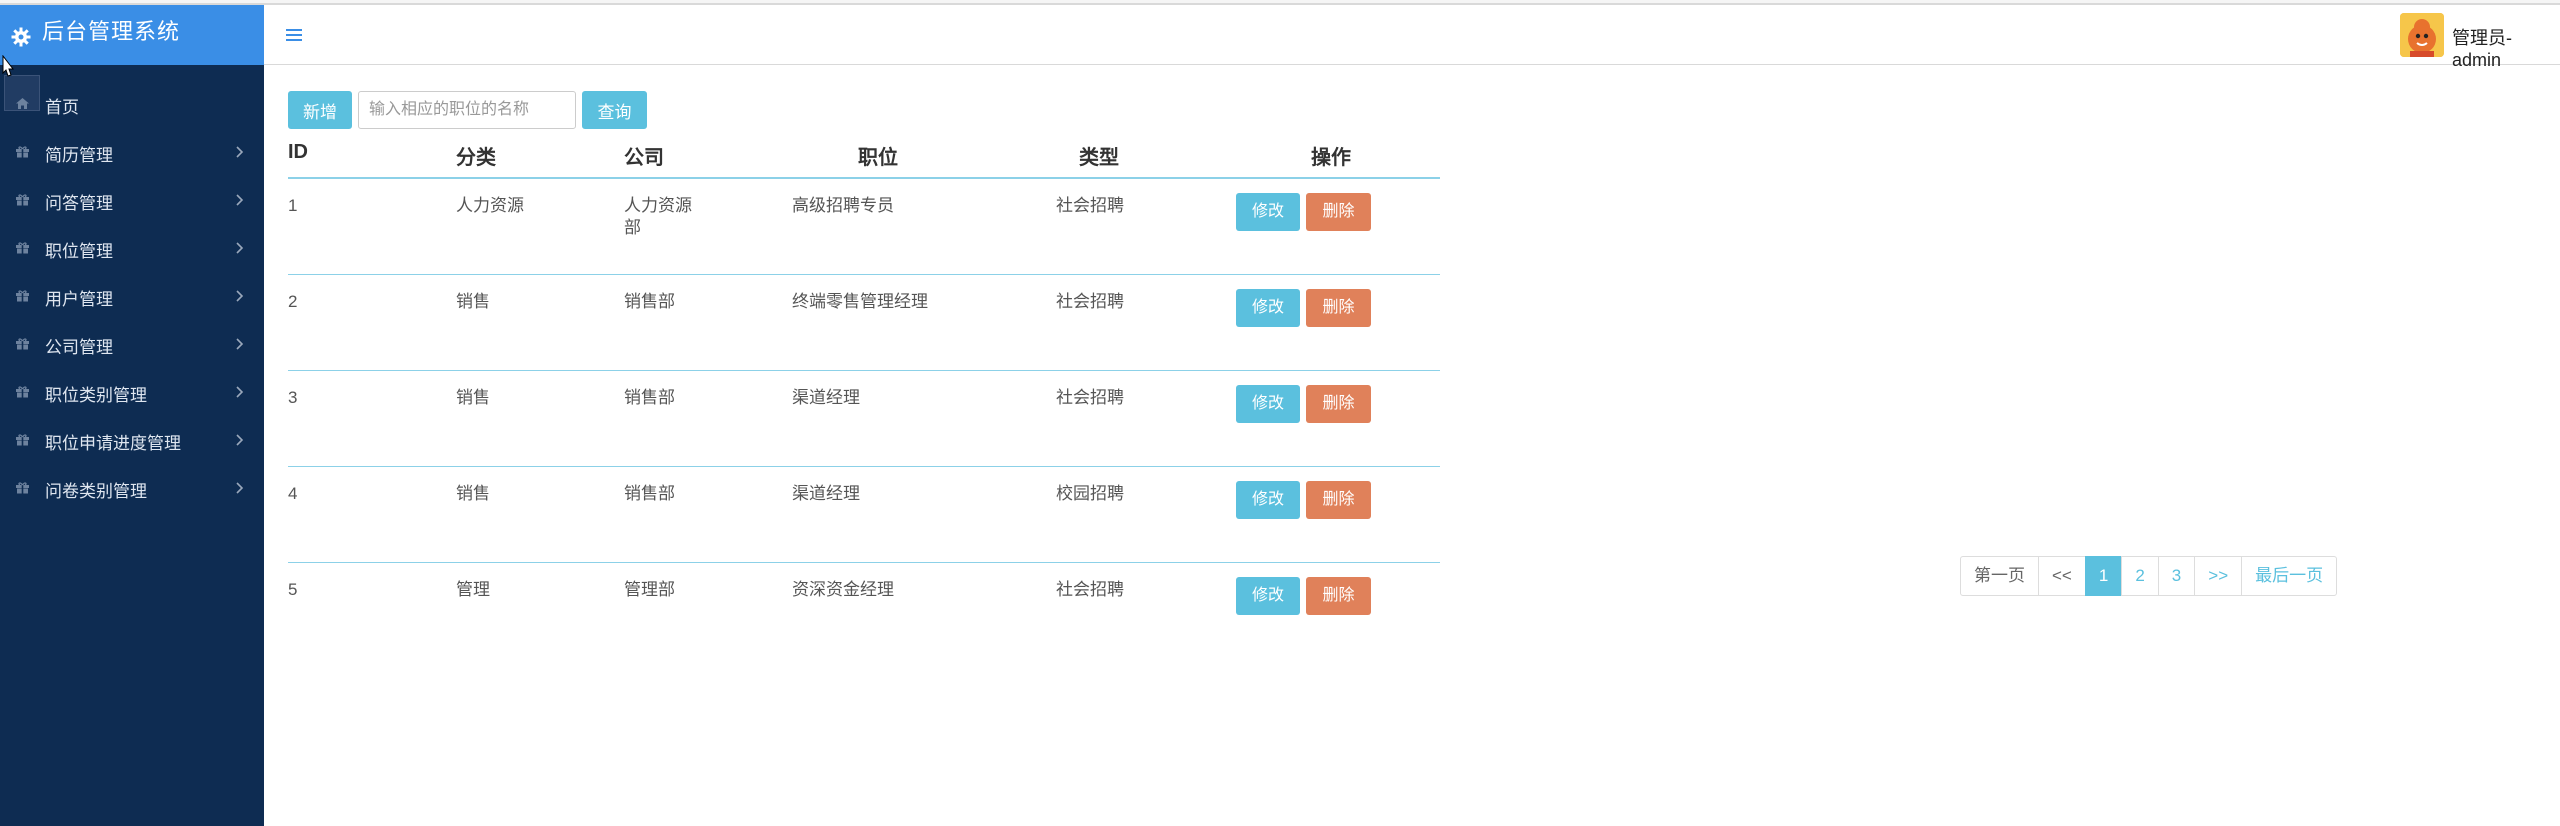  I want to click on avatar, so click(2422, 35).